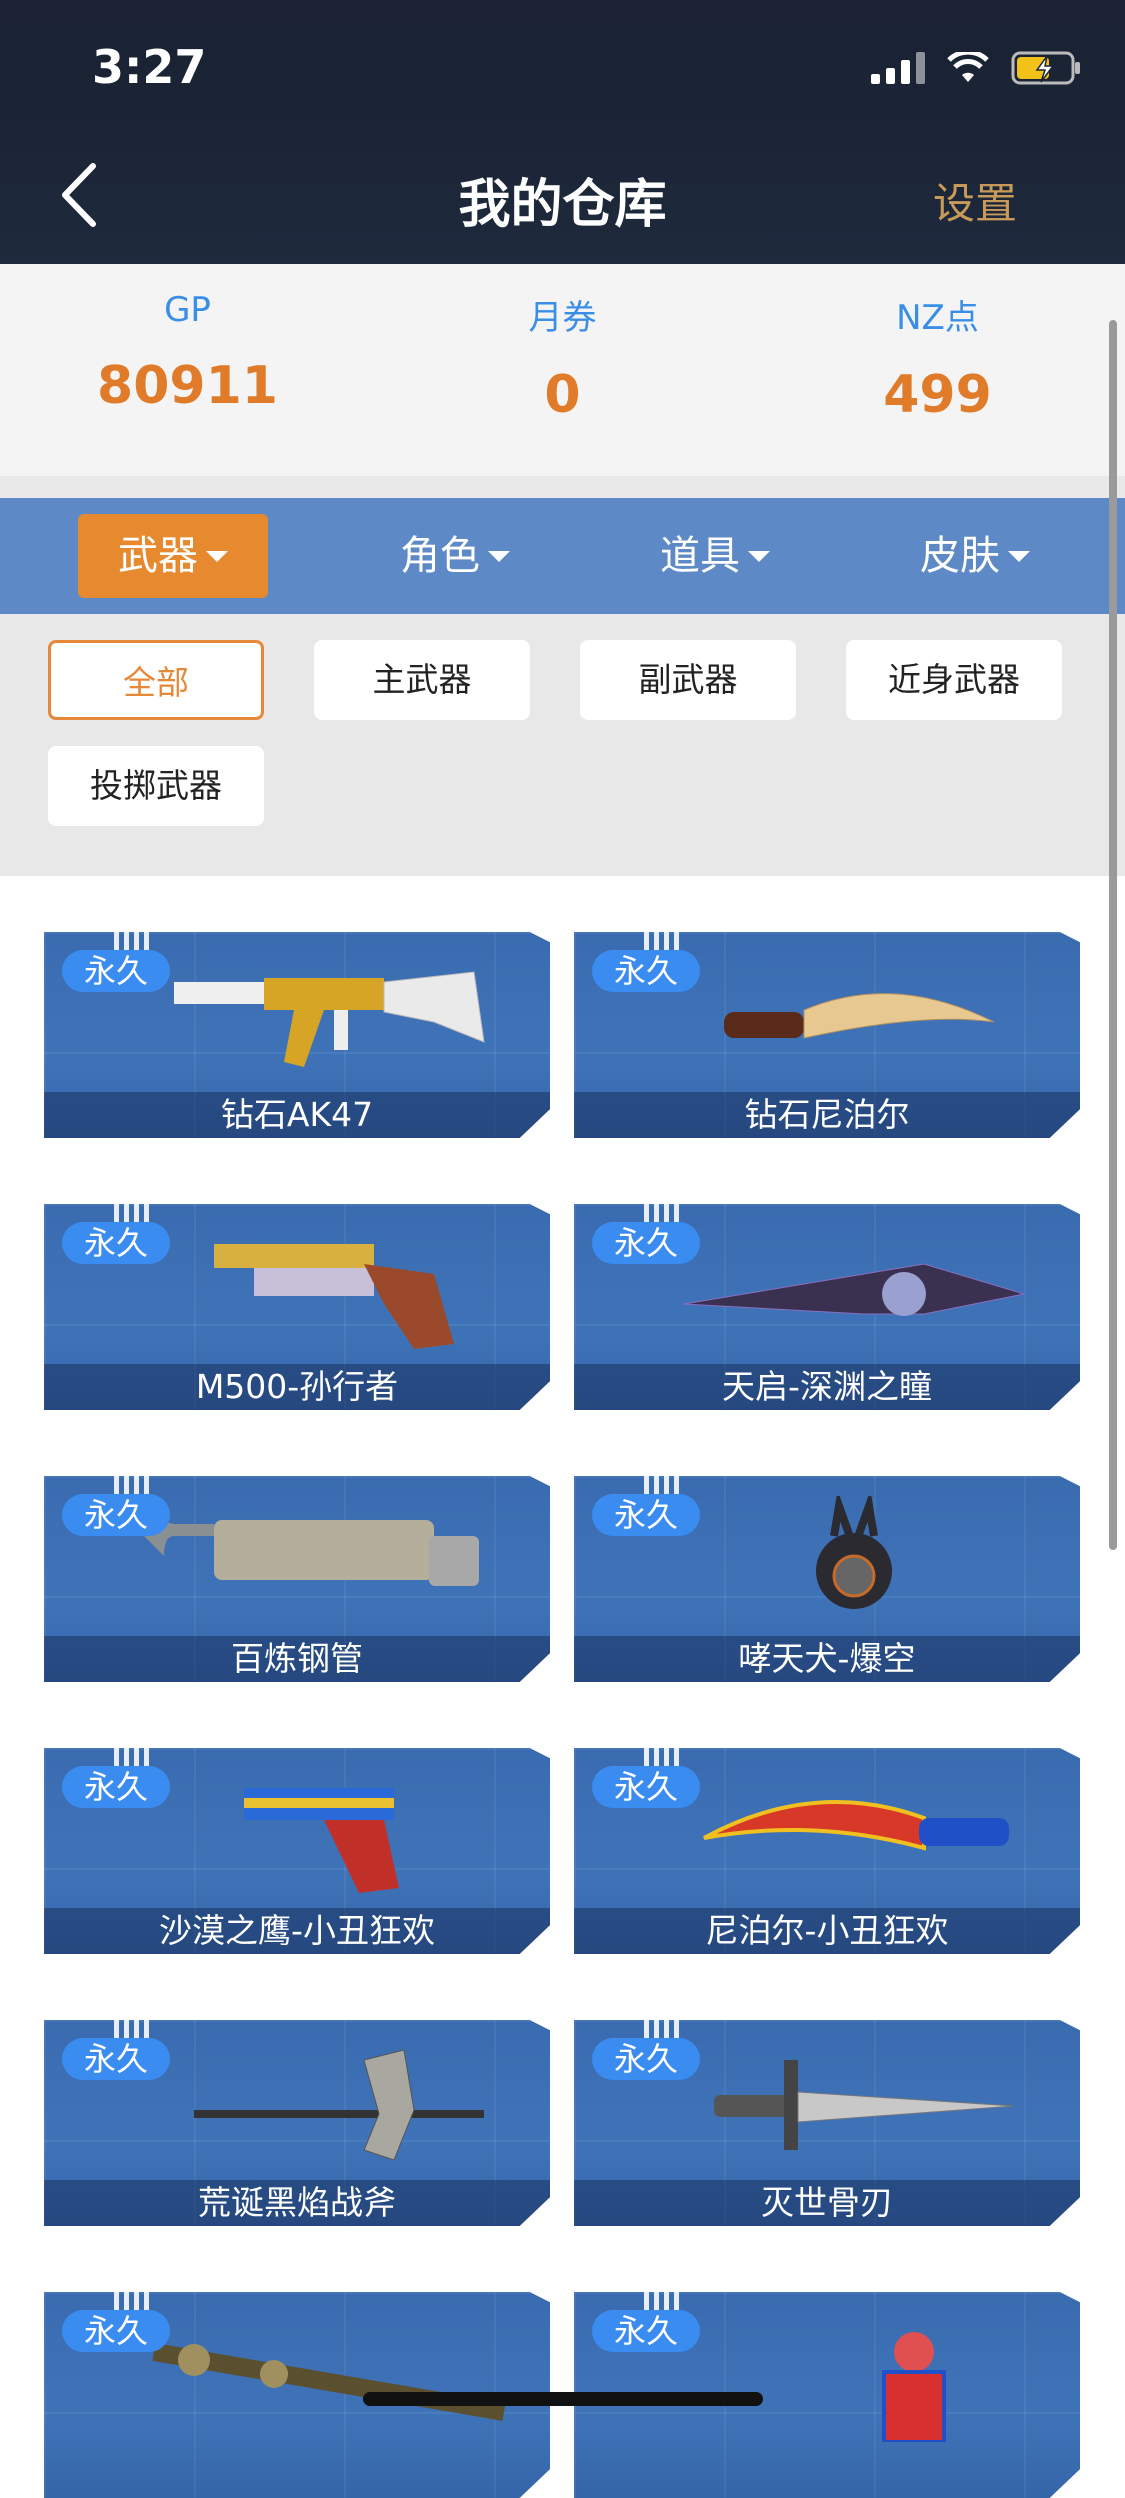  I want to click on scrollbar, so click(1113, 935).